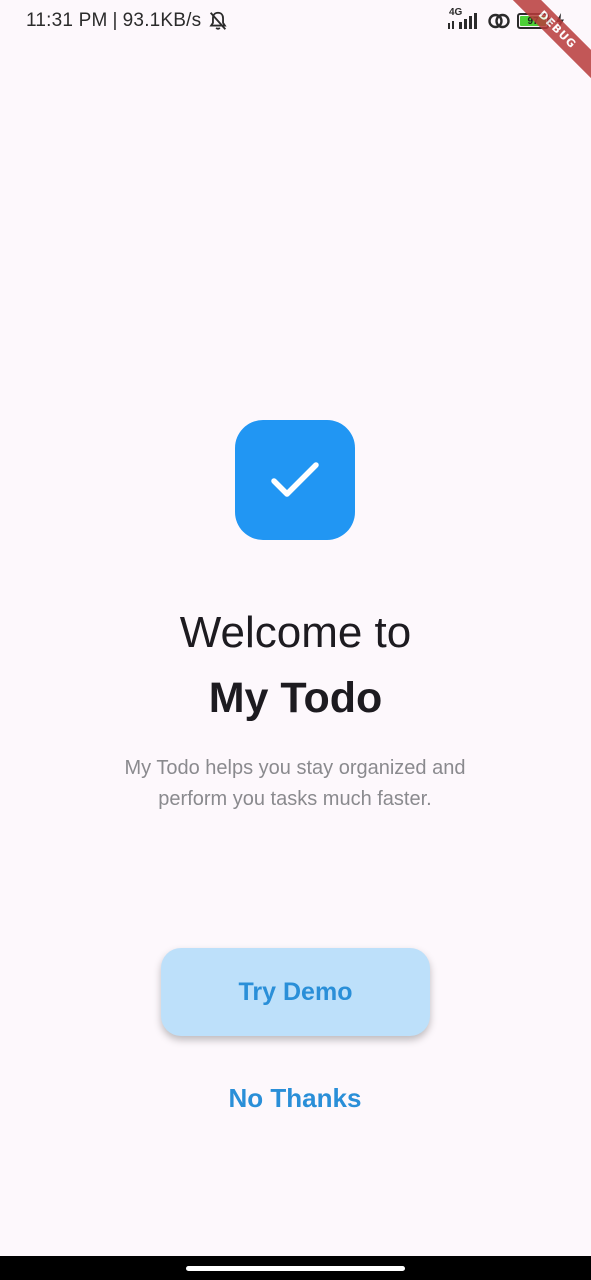 Image resolution: width=591 pixels, height=1280 pixels. I want to click on battery-icon: 97, so click(534, 21).